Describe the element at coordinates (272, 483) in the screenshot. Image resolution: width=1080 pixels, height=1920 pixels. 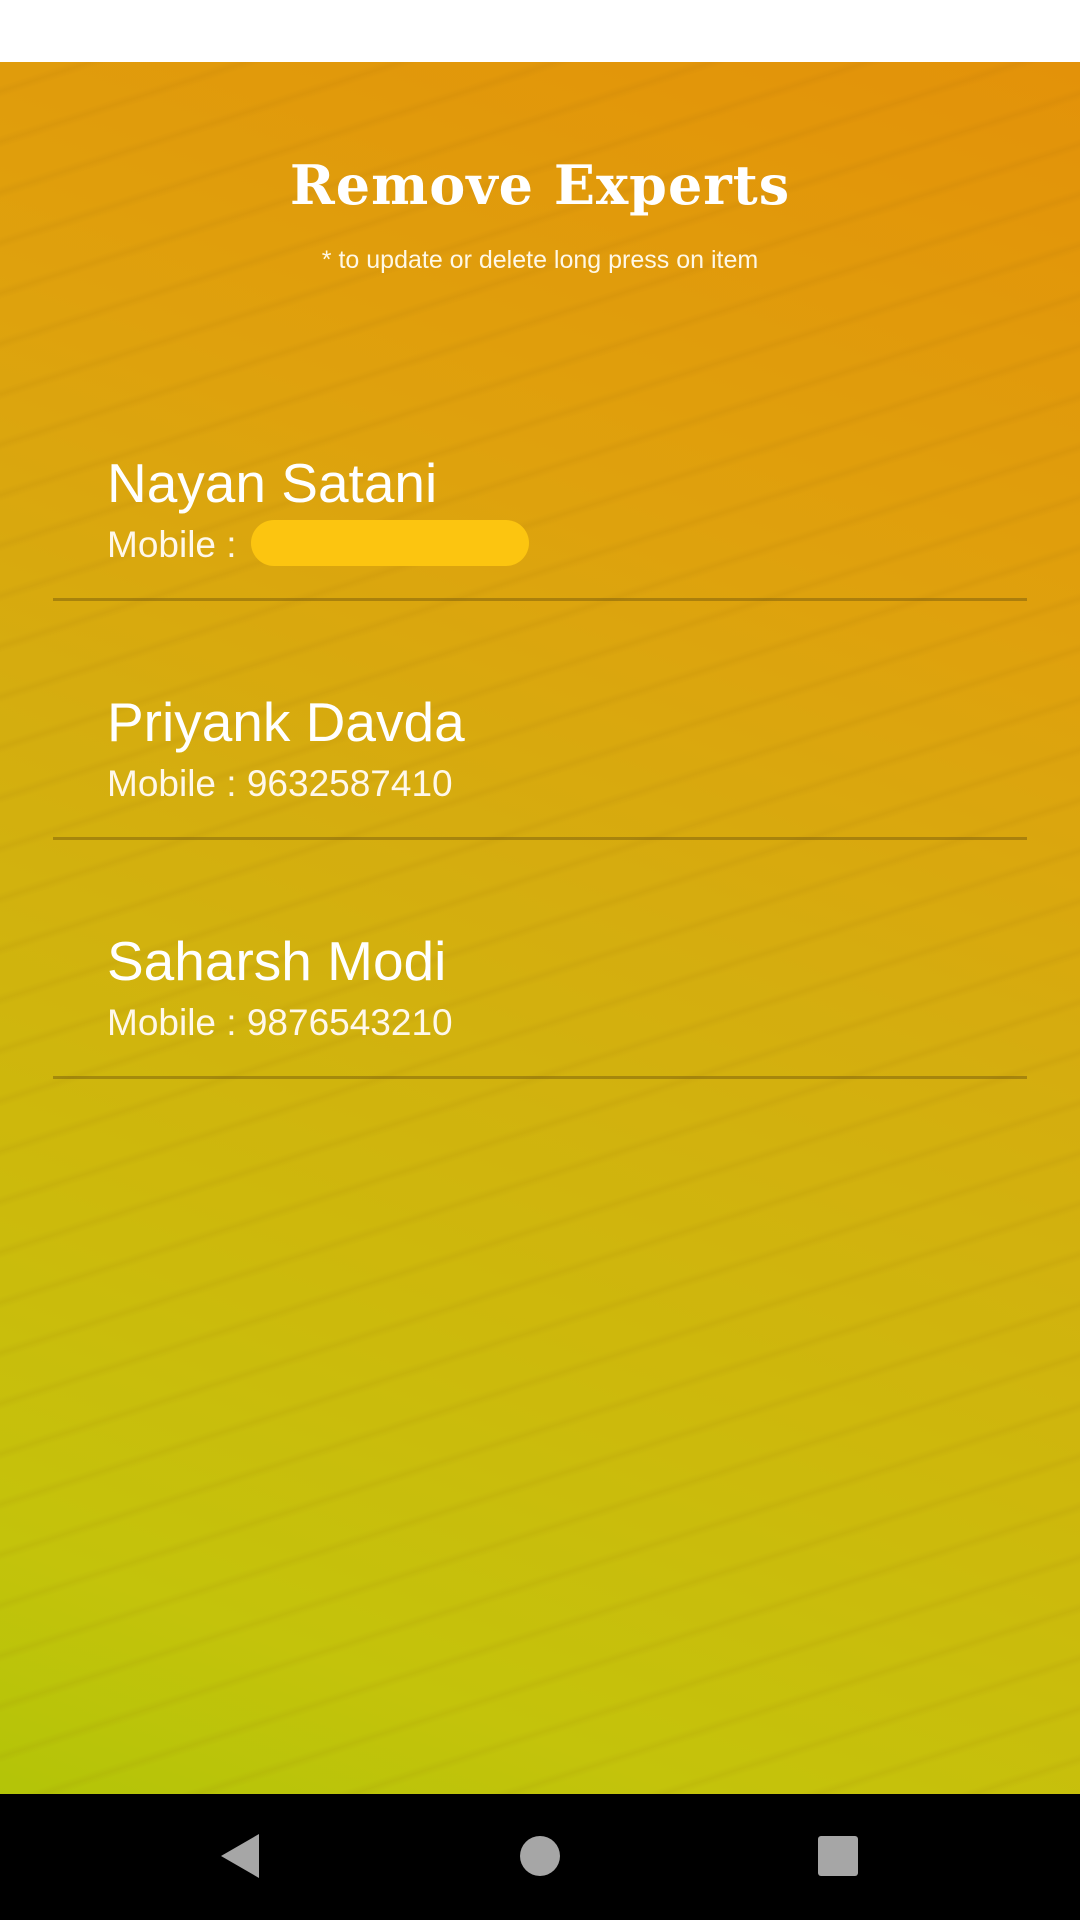
I see `expert-name: Nayan Satani` at that location.